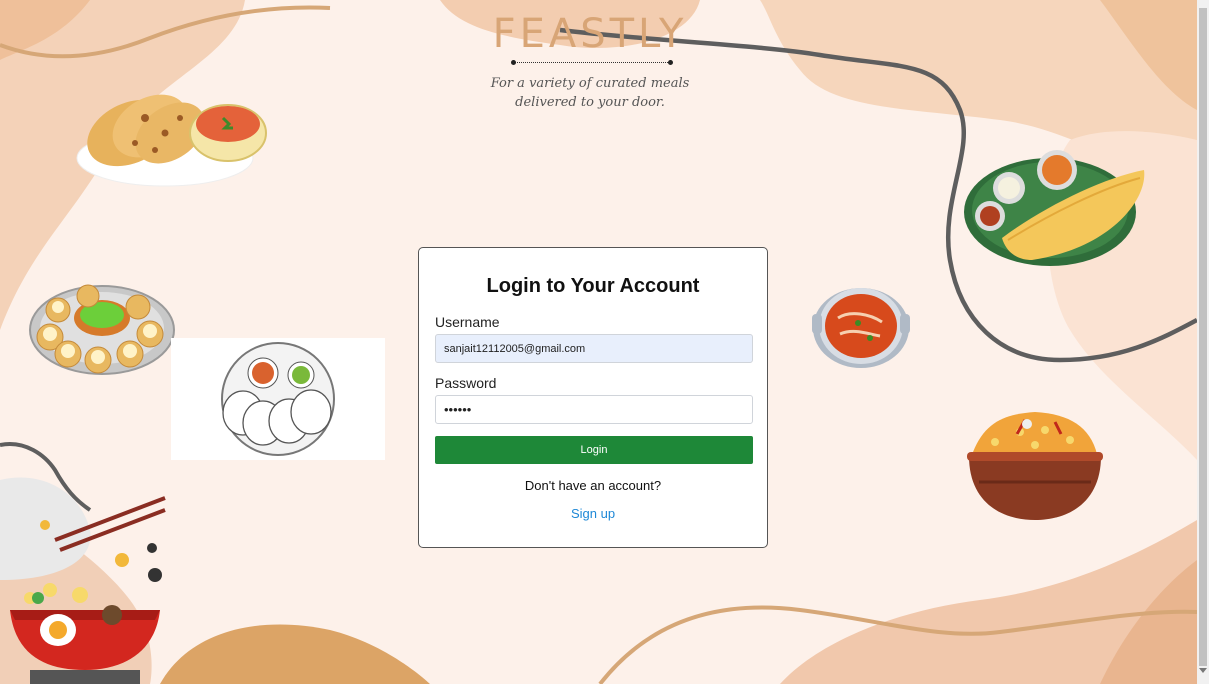 The height and width of the screenshot is (684, 1209). I want to click on password-input, so click(594, 409).